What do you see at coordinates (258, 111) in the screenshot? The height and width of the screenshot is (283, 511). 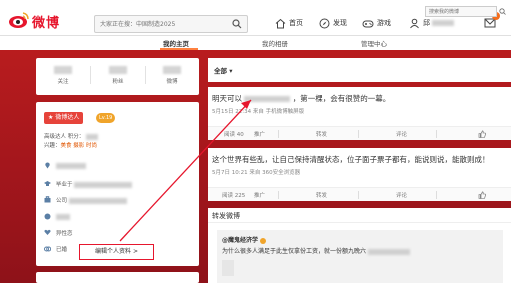 I see `post-meta: 5月15日 22:34 来自 手机微博触屏版` at bounding box center [258, 111].